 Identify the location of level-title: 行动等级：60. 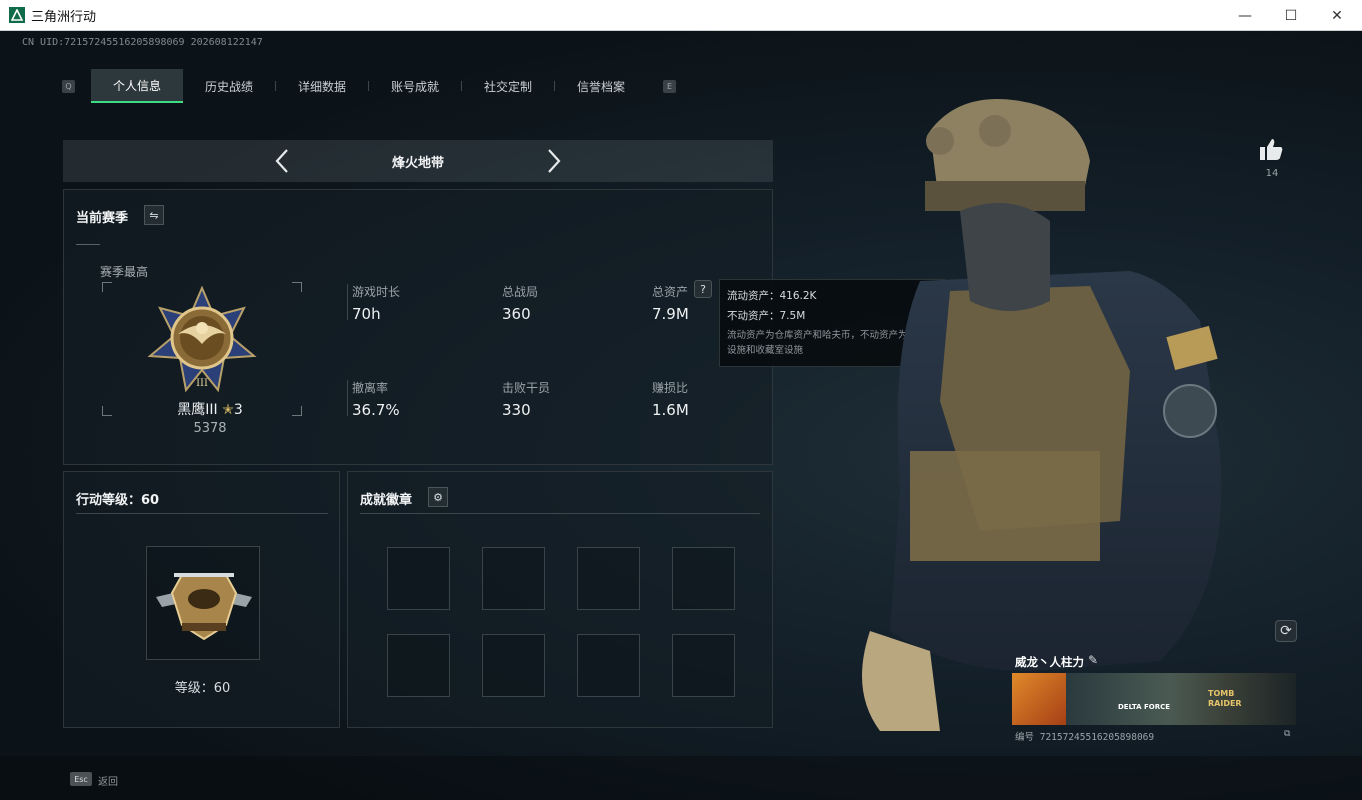
(118, 500).